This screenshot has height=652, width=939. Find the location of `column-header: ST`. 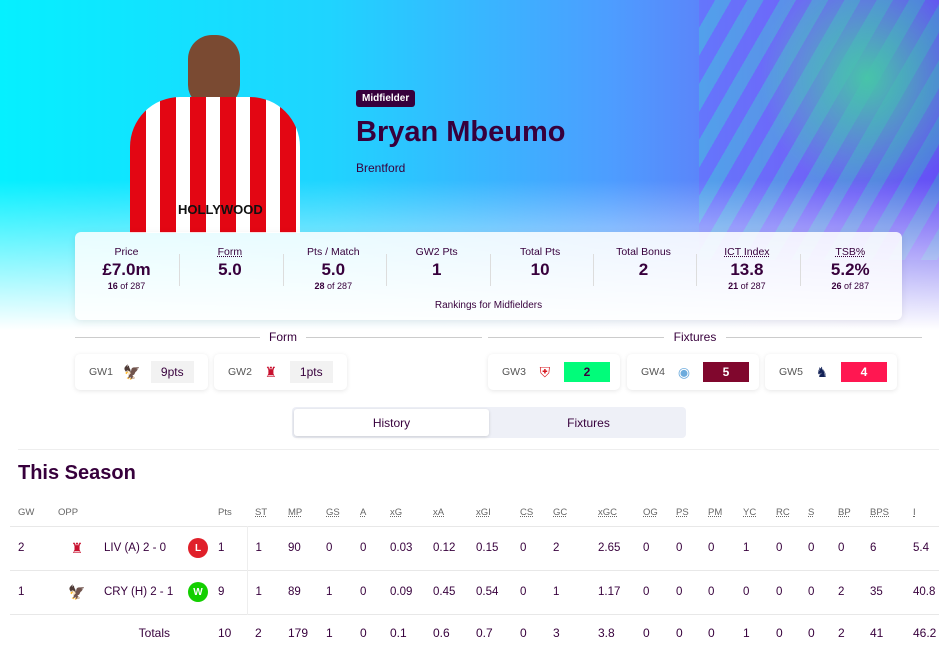

column-header: ST is located at coordinates (263, 513).